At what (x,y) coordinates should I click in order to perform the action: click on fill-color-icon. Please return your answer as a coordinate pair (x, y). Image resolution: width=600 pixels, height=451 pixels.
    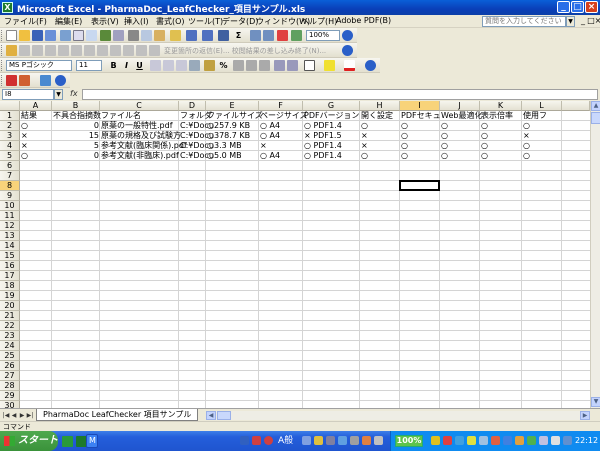
    Looking at the image, I should click on (329, 65).